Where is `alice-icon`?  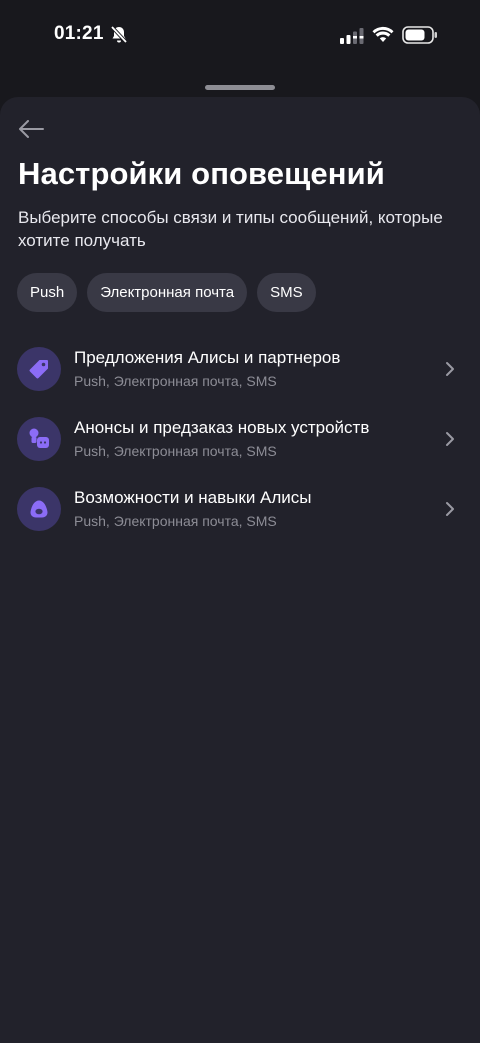 alice-icon is located at coordinates (39, 509).